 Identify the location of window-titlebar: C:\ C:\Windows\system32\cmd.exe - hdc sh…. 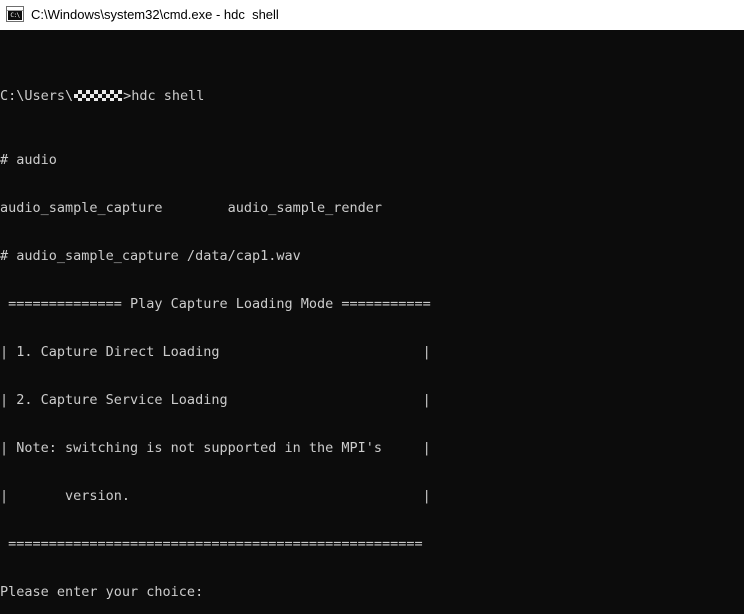
(372, 15).